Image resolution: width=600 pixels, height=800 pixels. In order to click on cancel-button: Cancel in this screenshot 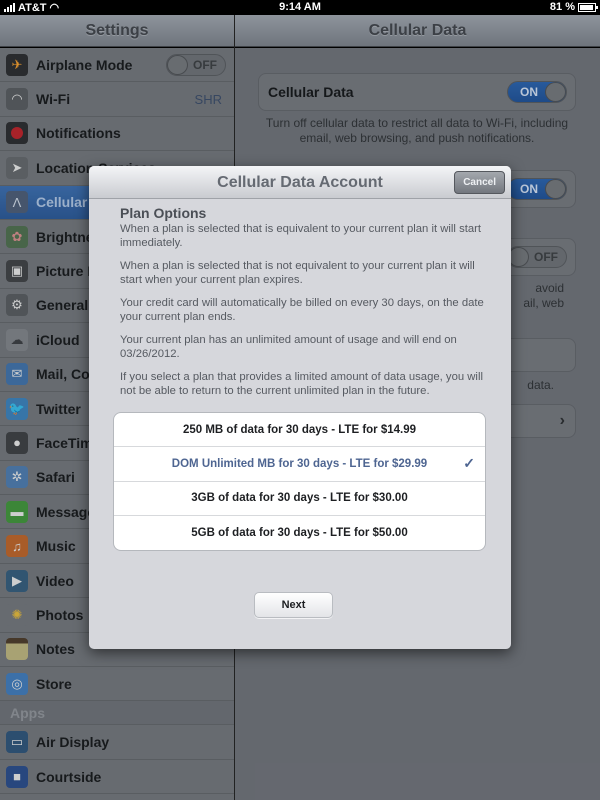, I will do `click(479, 182)`.